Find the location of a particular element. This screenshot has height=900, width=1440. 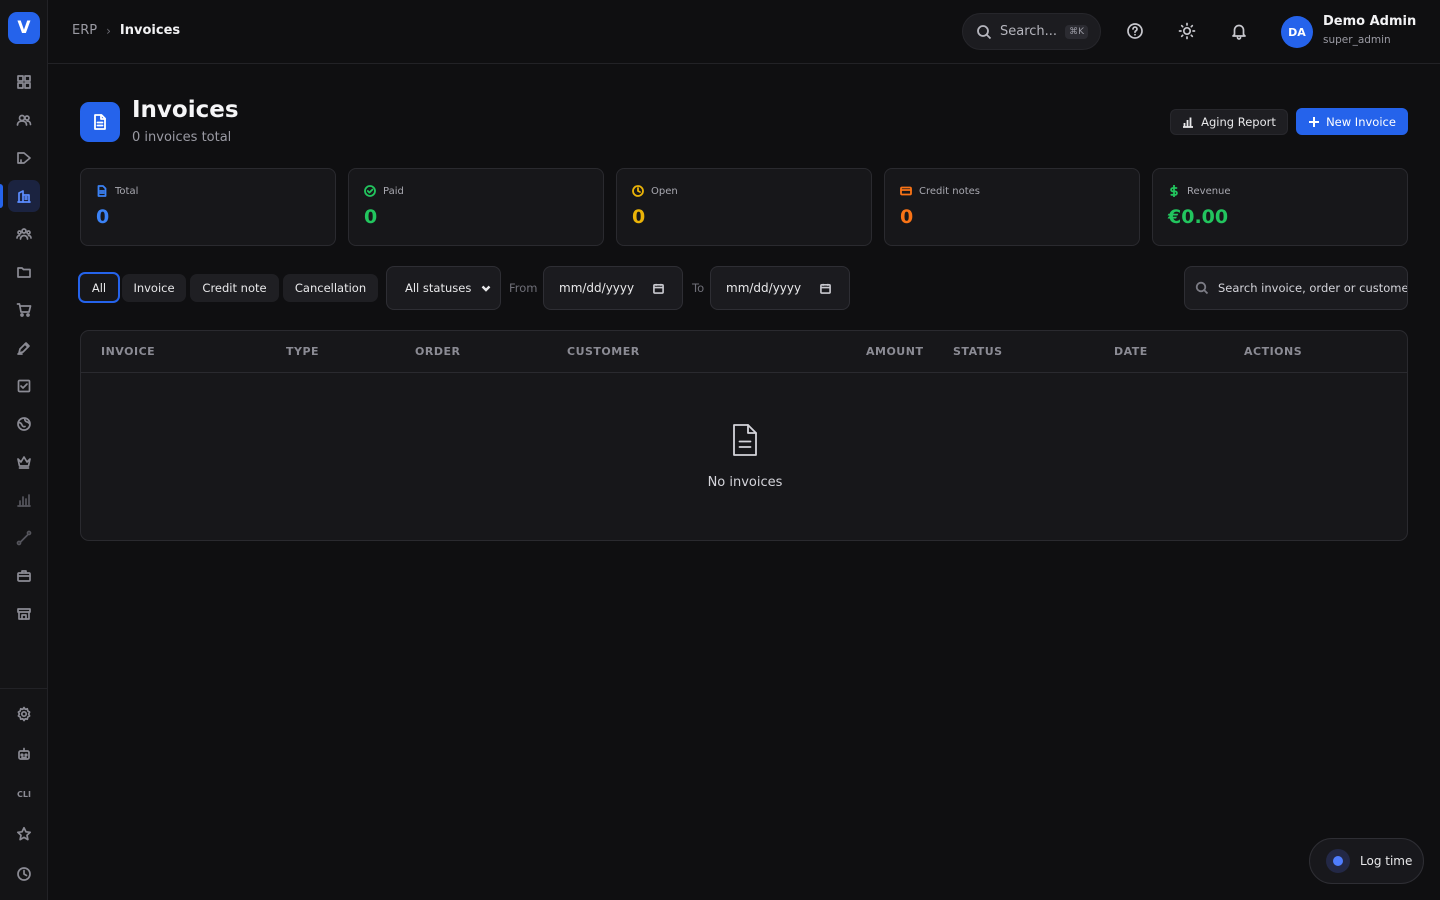

stat-label: Paid is located at coordinates (393, 191).